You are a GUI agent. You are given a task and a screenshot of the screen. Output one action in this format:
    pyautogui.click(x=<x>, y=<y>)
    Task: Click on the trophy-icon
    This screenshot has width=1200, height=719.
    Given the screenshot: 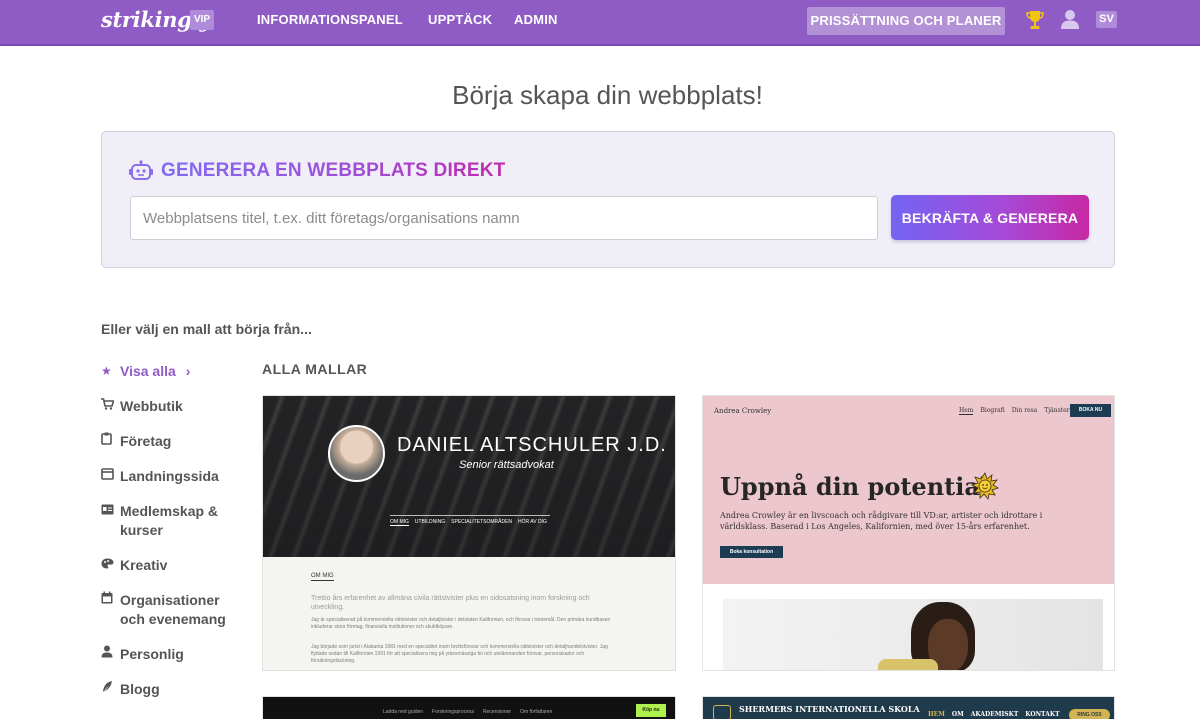 What is the action you would take?
    pyautogui.click(x=1035, y=20)
    